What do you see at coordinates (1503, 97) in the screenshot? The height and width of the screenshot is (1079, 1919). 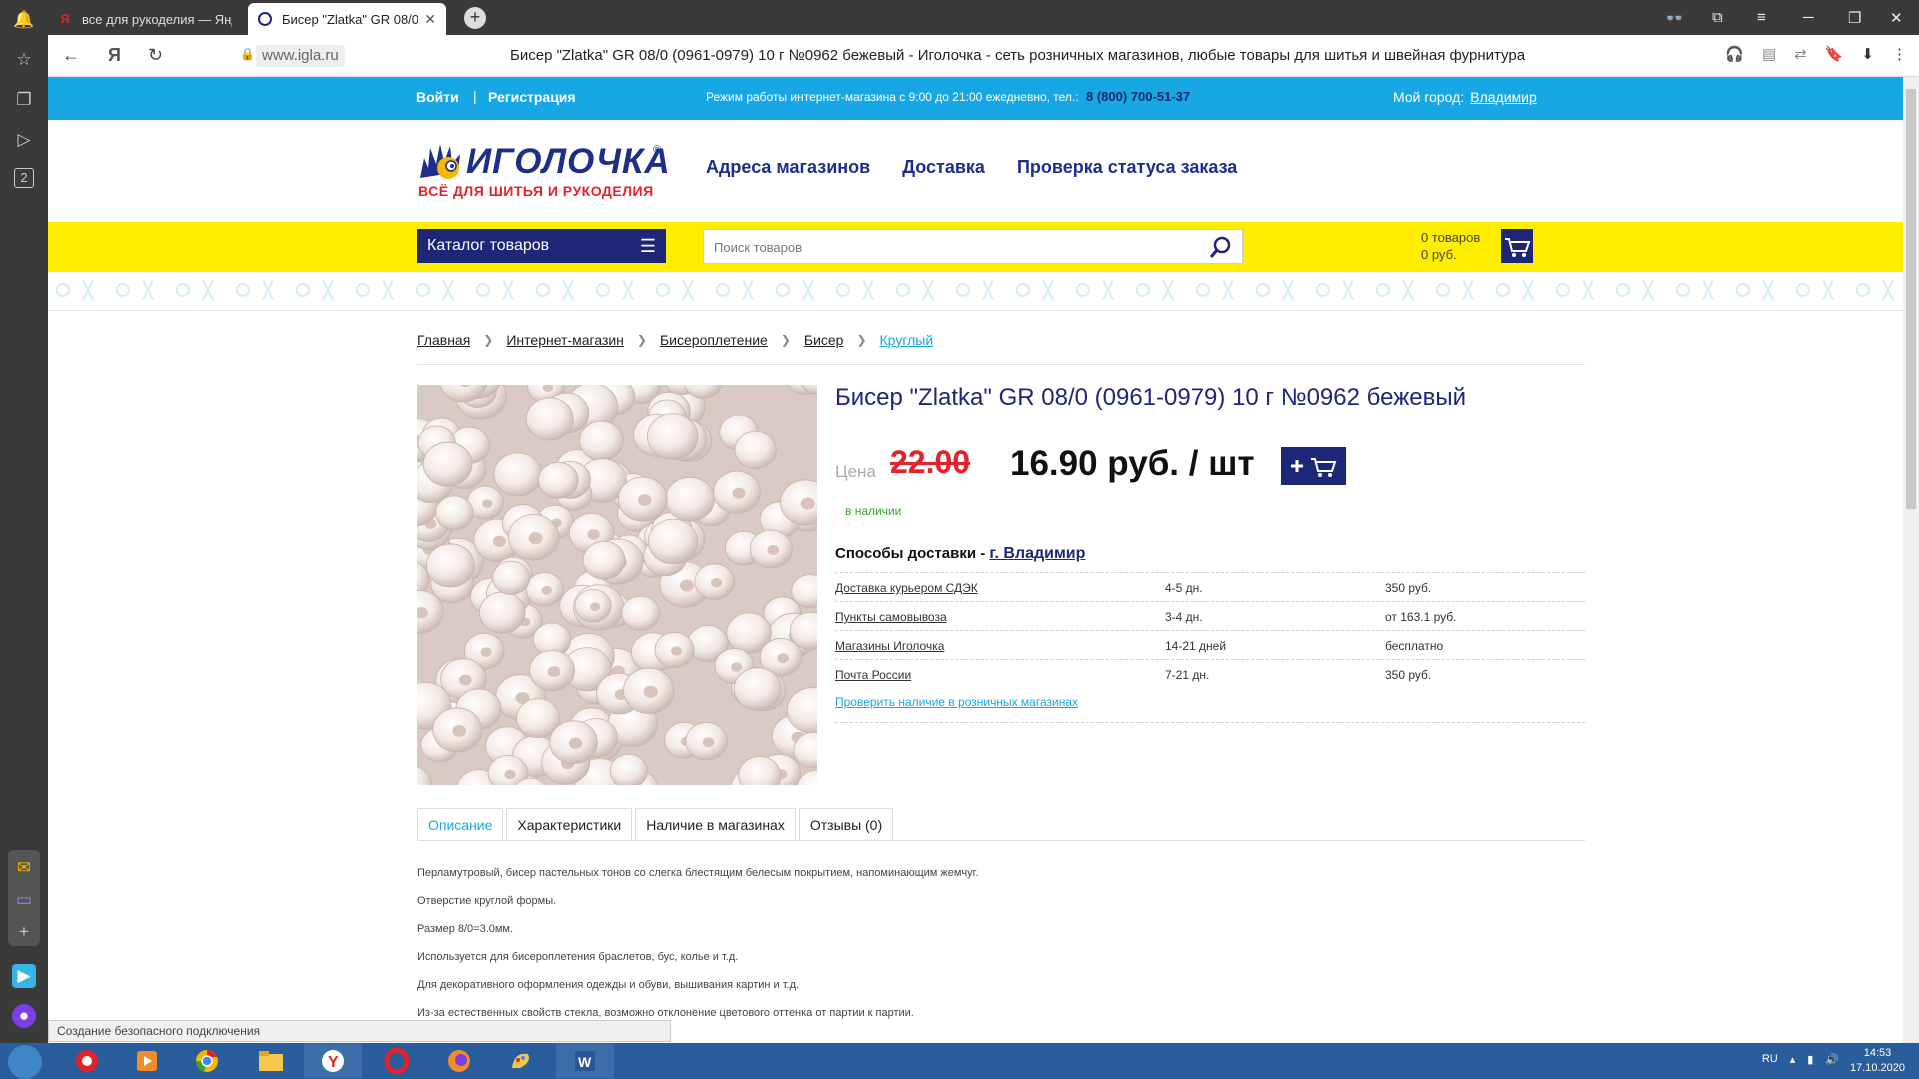 I see `city-value: Владимир` at bounding box center [1503, 97].